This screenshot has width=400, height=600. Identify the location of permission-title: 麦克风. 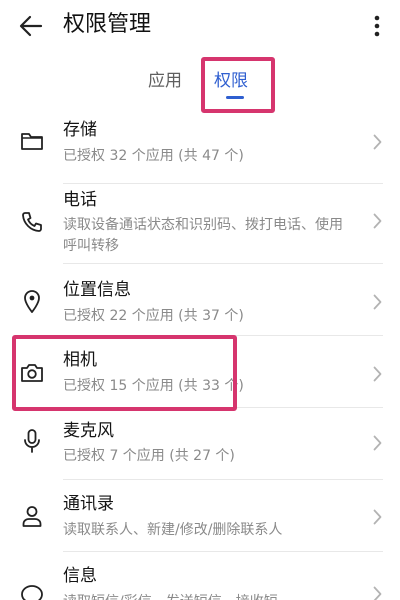
(88, 431).